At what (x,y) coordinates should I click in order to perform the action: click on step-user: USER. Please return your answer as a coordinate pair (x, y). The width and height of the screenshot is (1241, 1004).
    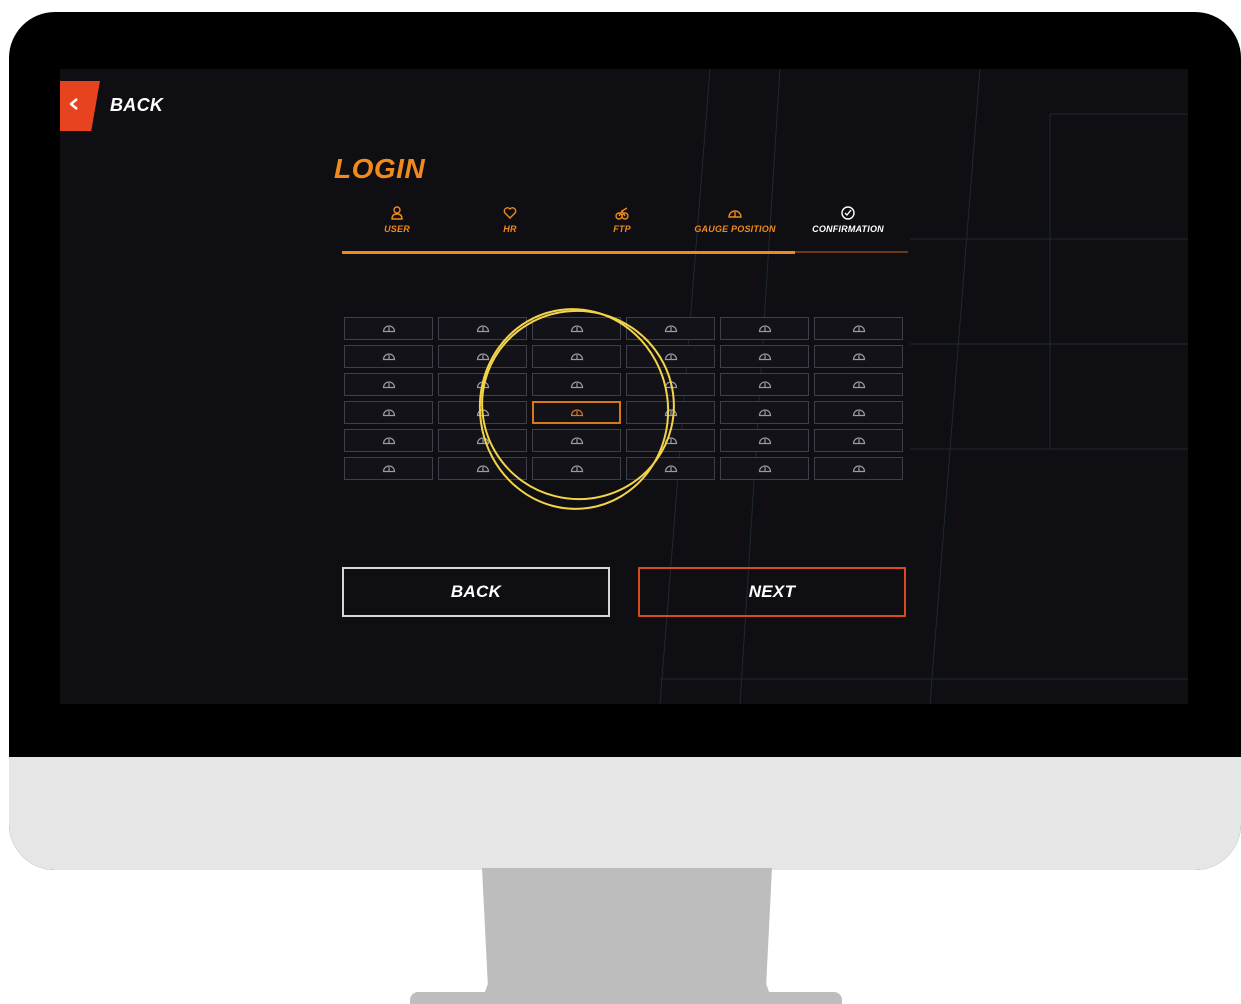
    Looking at the image, I should click on (397, 219).